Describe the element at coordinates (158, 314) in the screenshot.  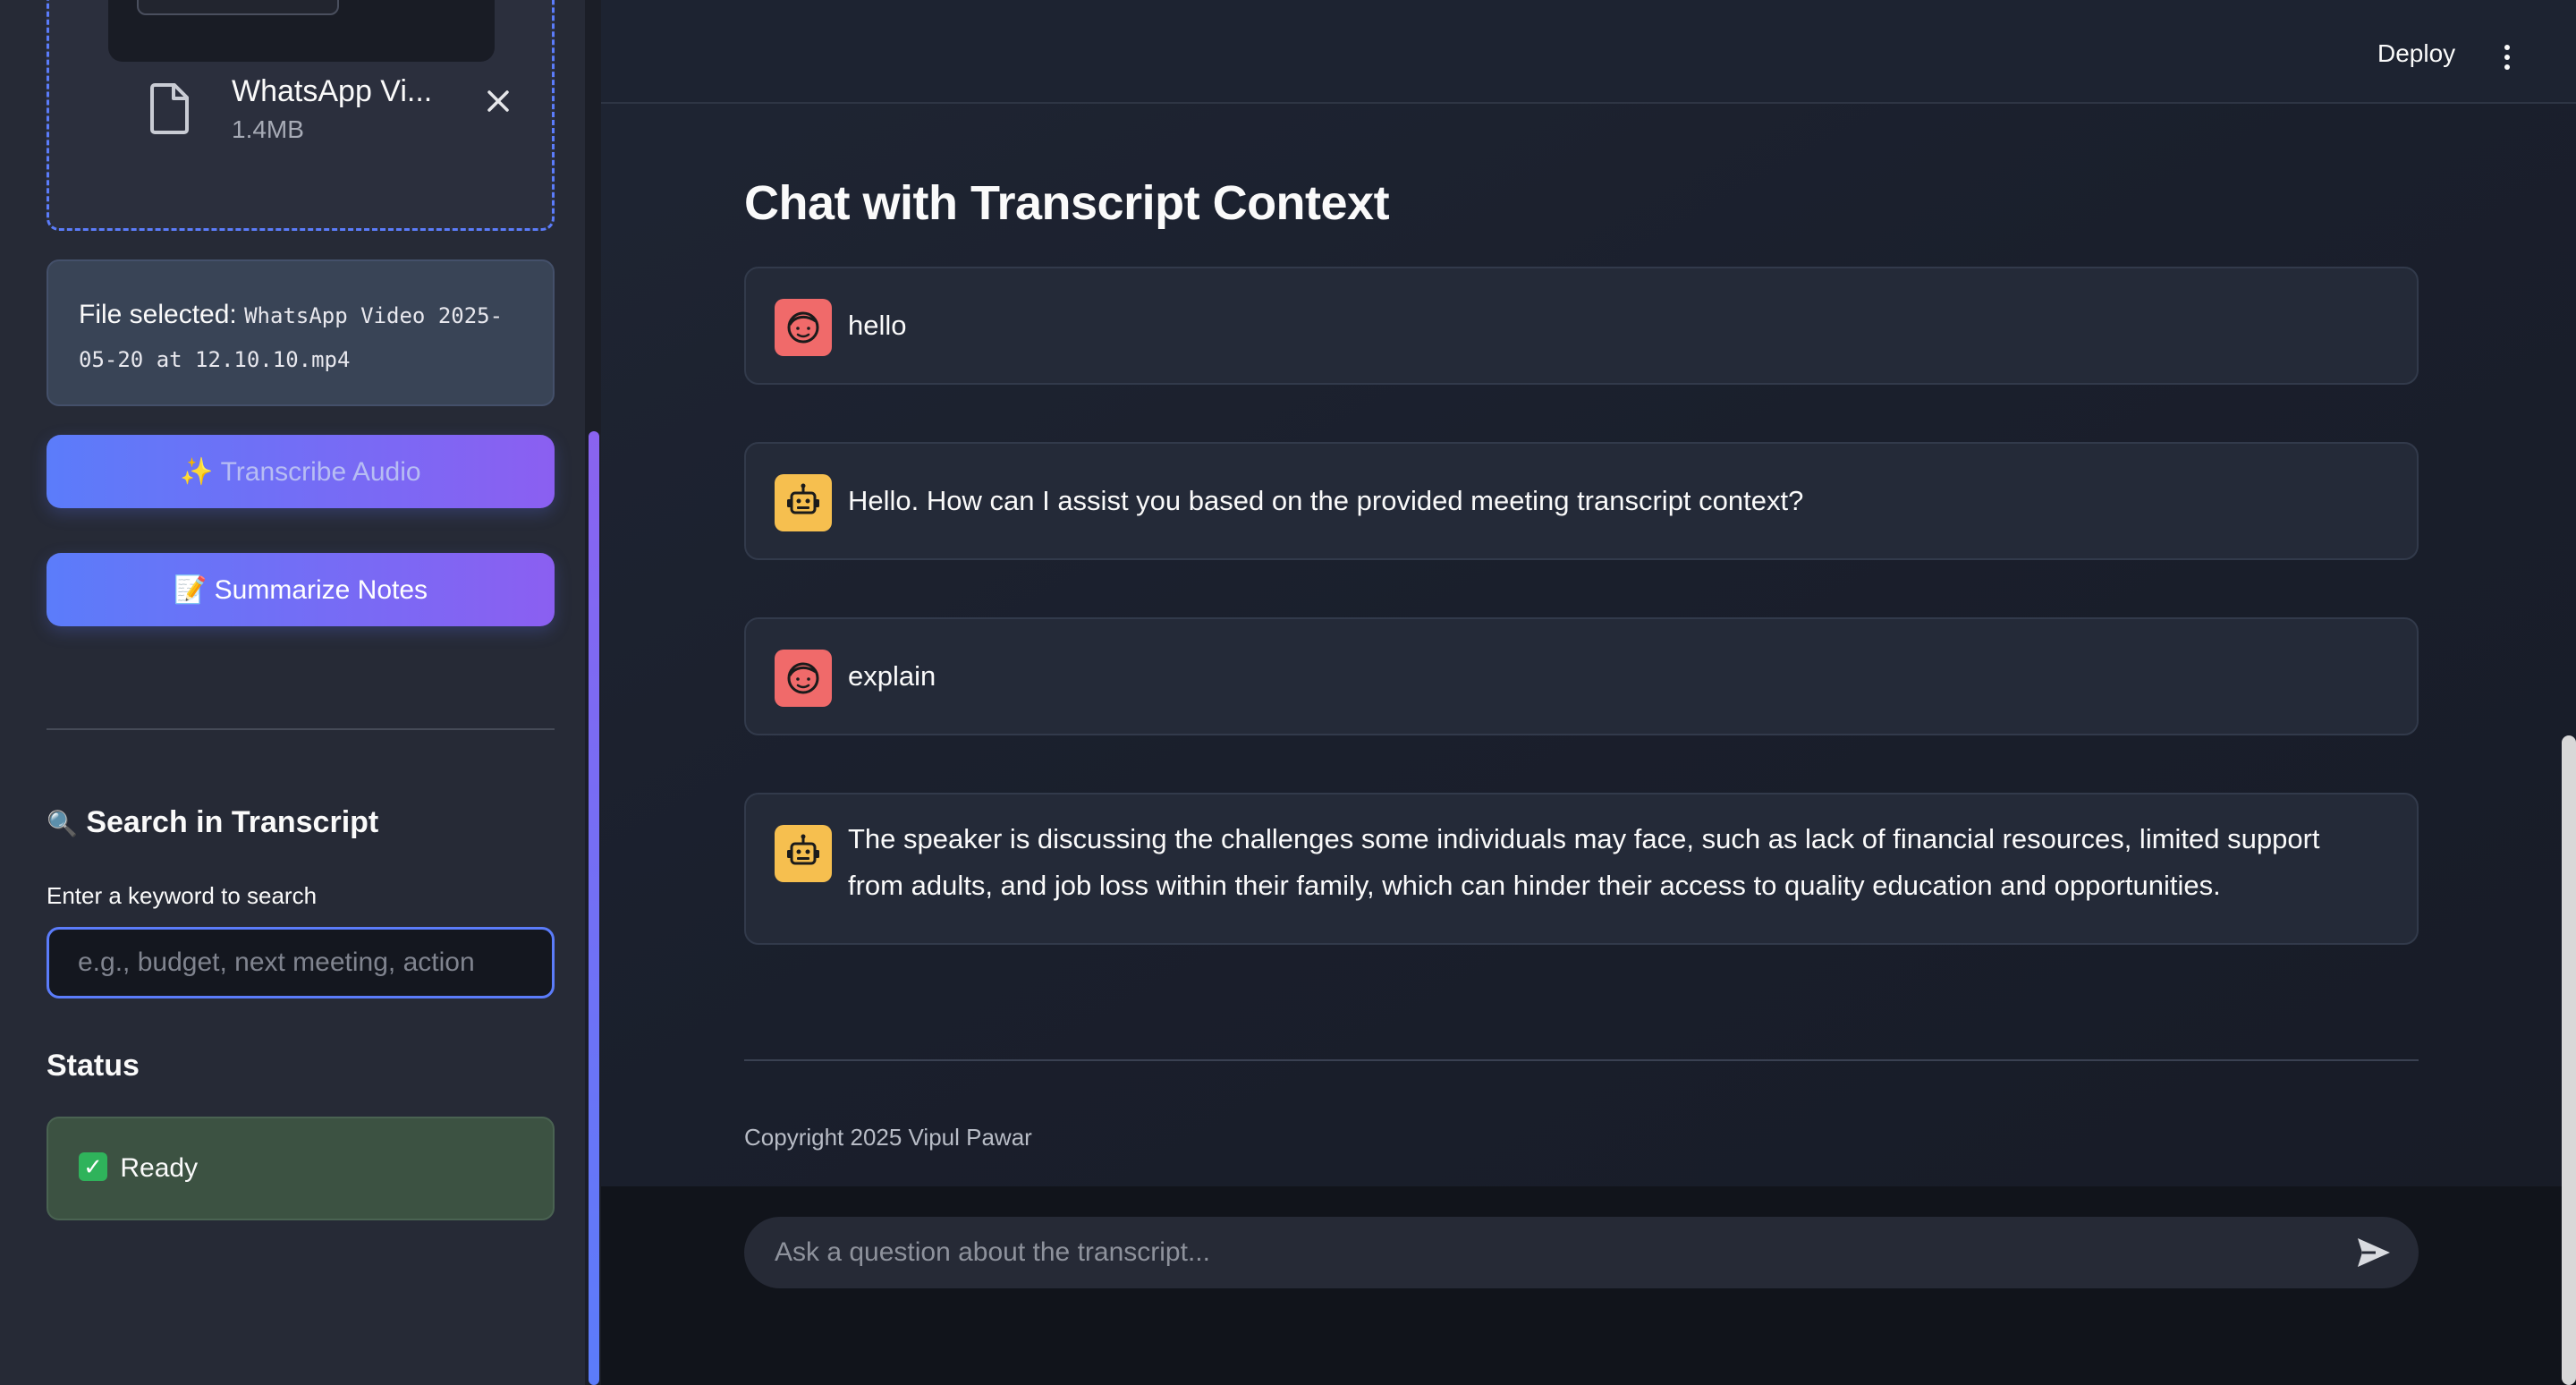
I see `file-selected-label: File selected:` at that location.